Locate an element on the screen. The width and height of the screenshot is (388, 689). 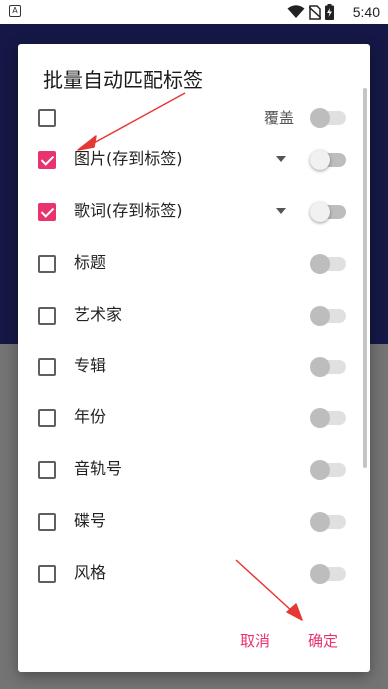
picture-label: 图片(存到标签) is located at coordinates (128, 158).